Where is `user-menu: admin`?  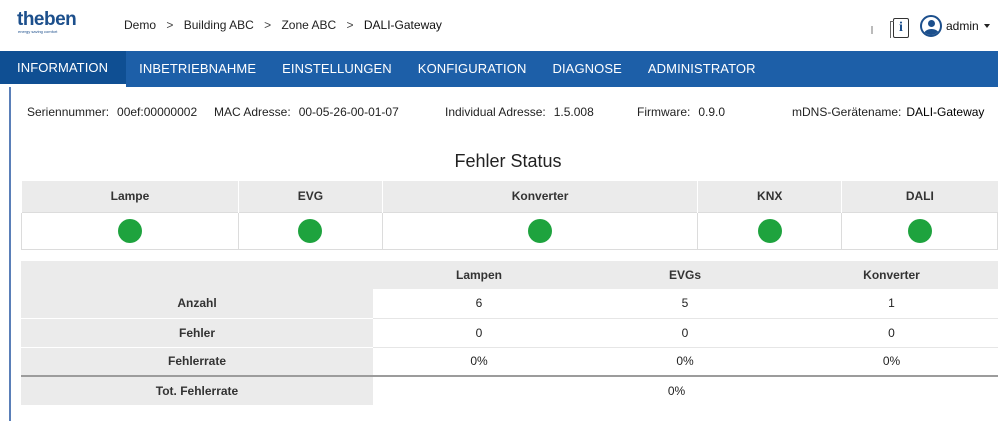
user-menu: admin is located at coordinates (955, 26).